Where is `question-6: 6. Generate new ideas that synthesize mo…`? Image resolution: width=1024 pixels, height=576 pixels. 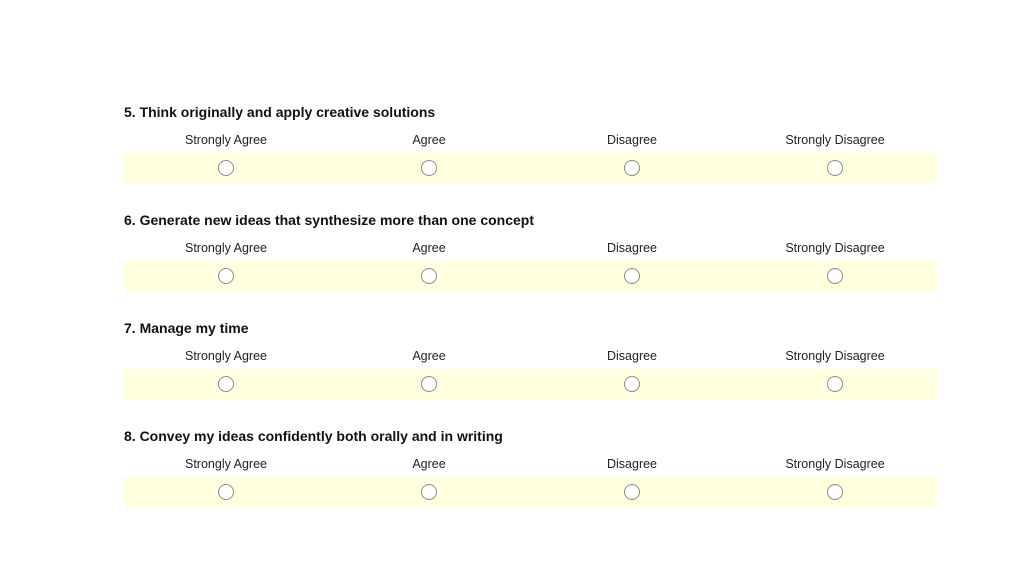 question-6: 6. Generate new ideas that synthesize mo… is located at coordinates (530, 262).